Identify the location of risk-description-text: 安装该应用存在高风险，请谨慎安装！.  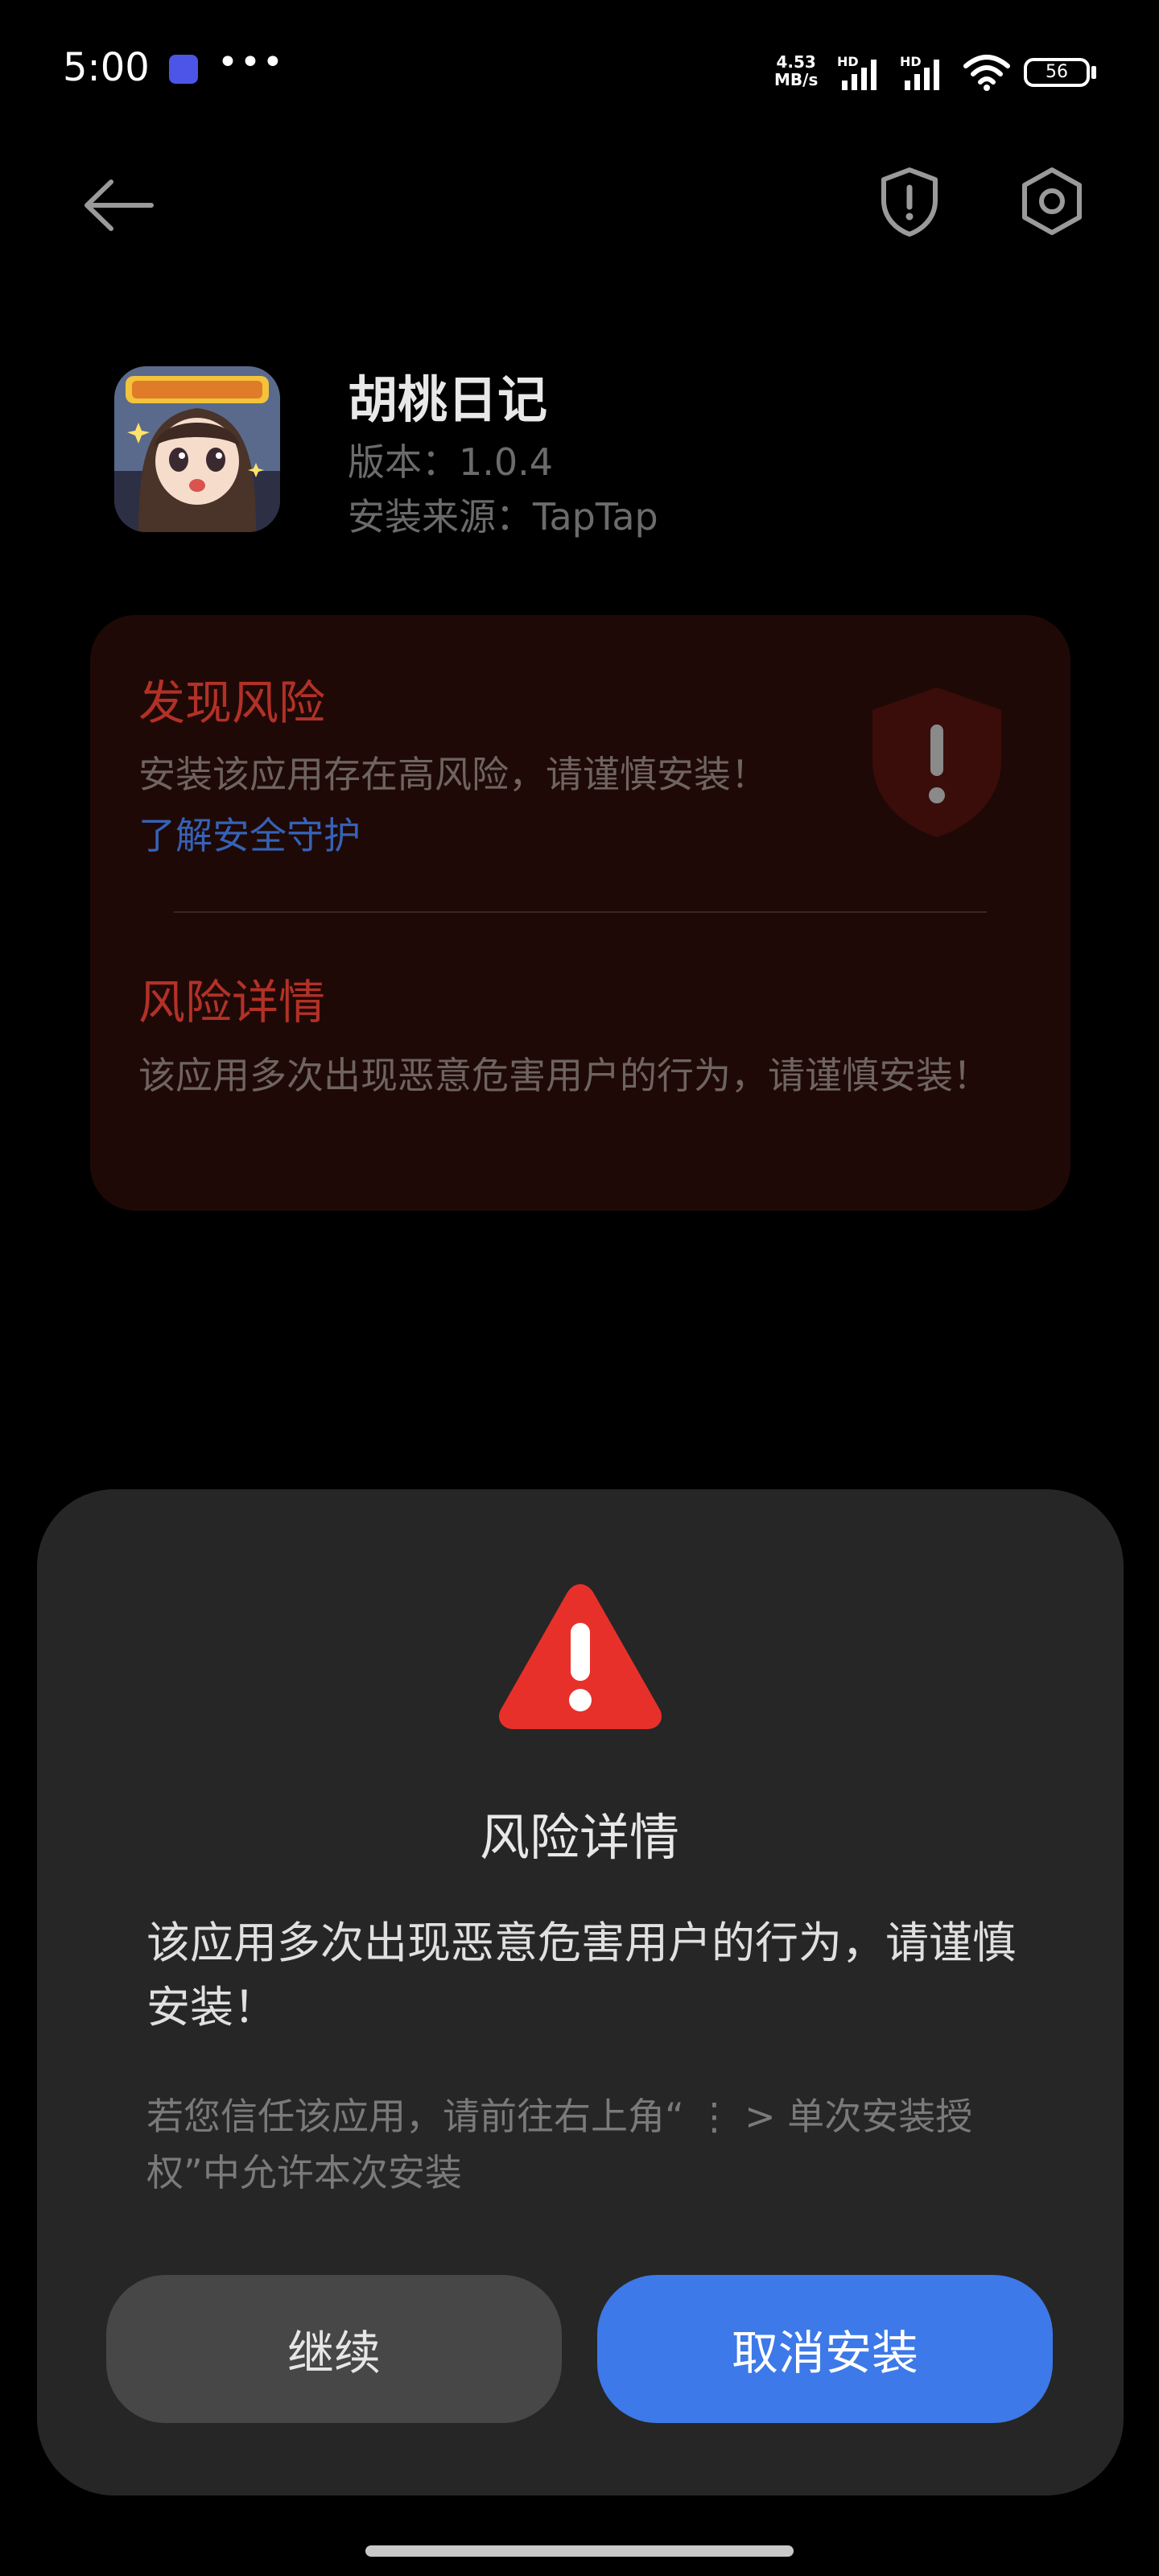
(453, 774).